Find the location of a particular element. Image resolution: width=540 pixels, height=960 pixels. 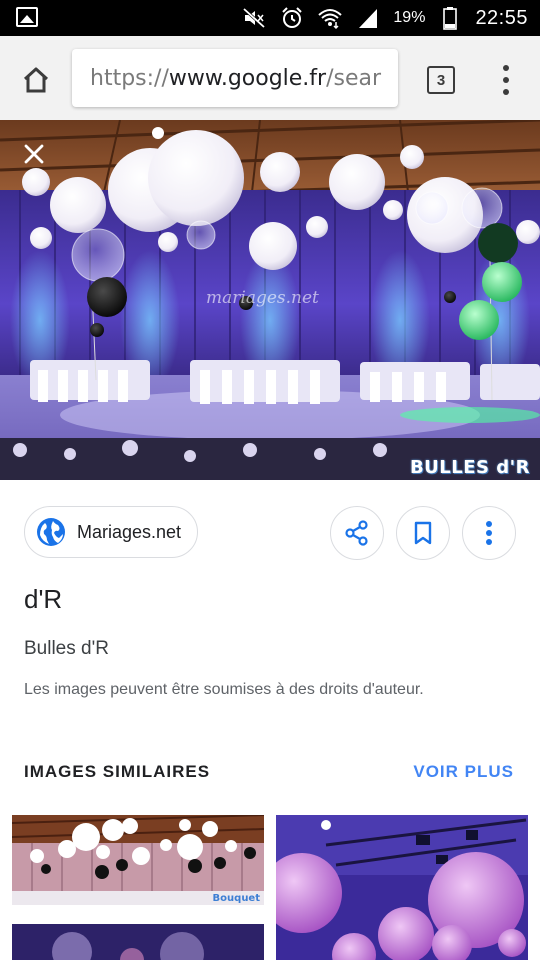

battery-percent: 19% is located at coordinates (409, 17).